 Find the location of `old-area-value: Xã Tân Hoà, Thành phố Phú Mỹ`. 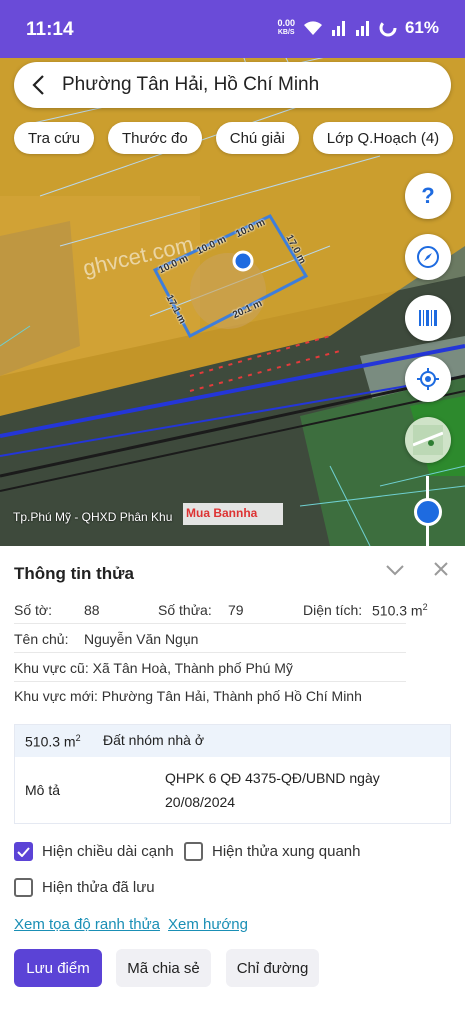

old-area-value: Xã Tân Hoà, Thành phố Phú Mỹ is located at coordinates (192, 668).